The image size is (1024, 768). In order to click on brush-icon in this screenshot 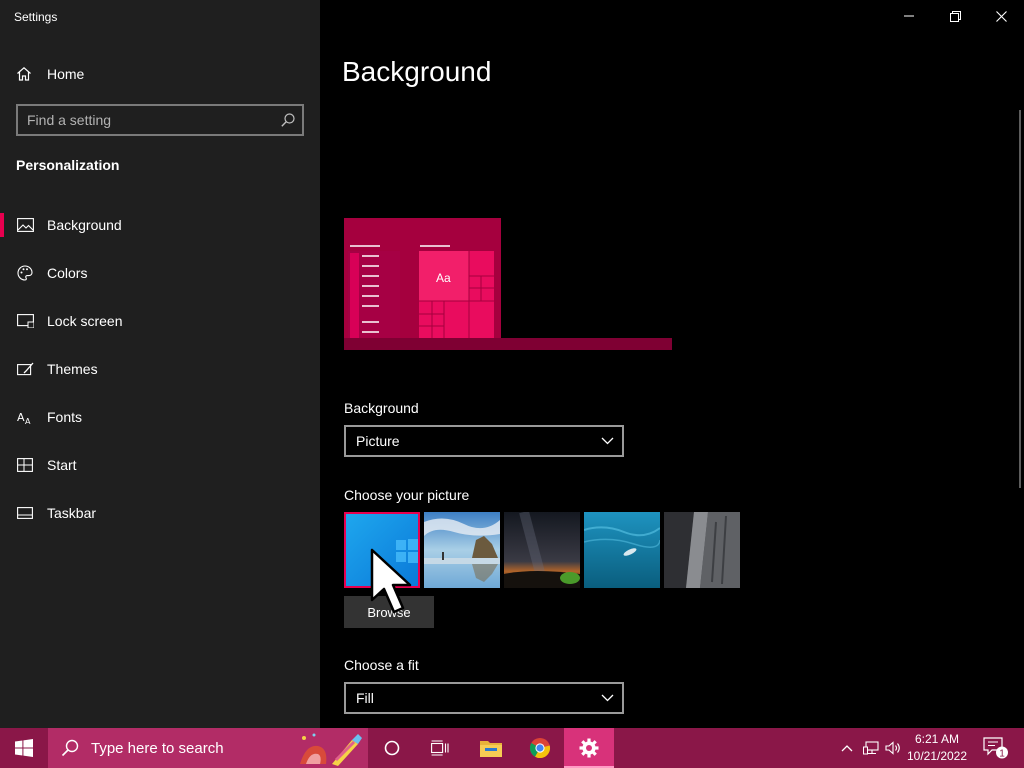, I will do `click(25, 369)`.